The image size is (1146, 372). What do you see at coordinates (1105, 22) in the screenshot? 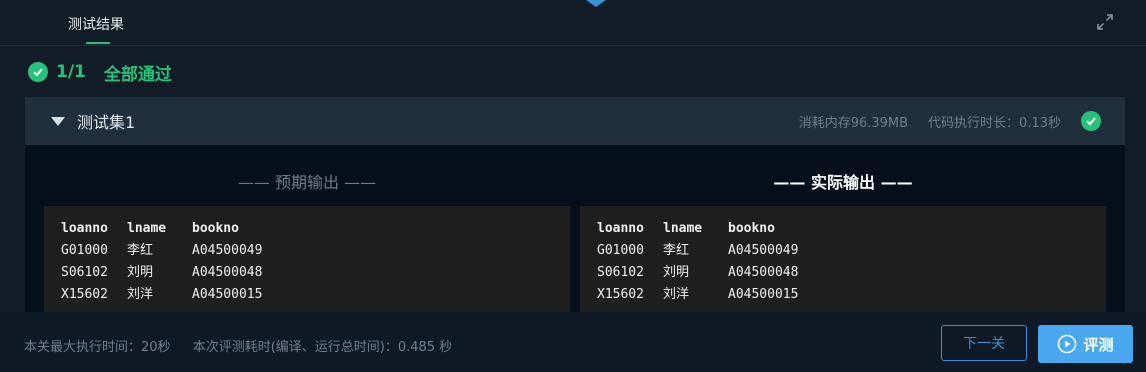
I see `expand-icon` at bounding box center [1105, 22].